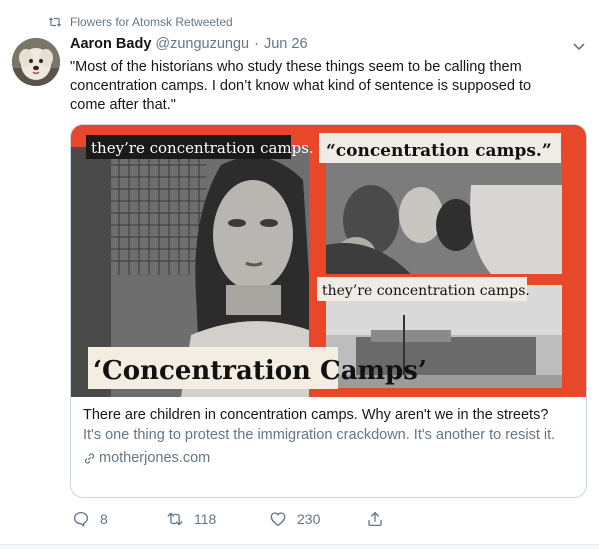  I want to click on chevron-down-icon, so click(579, 46).